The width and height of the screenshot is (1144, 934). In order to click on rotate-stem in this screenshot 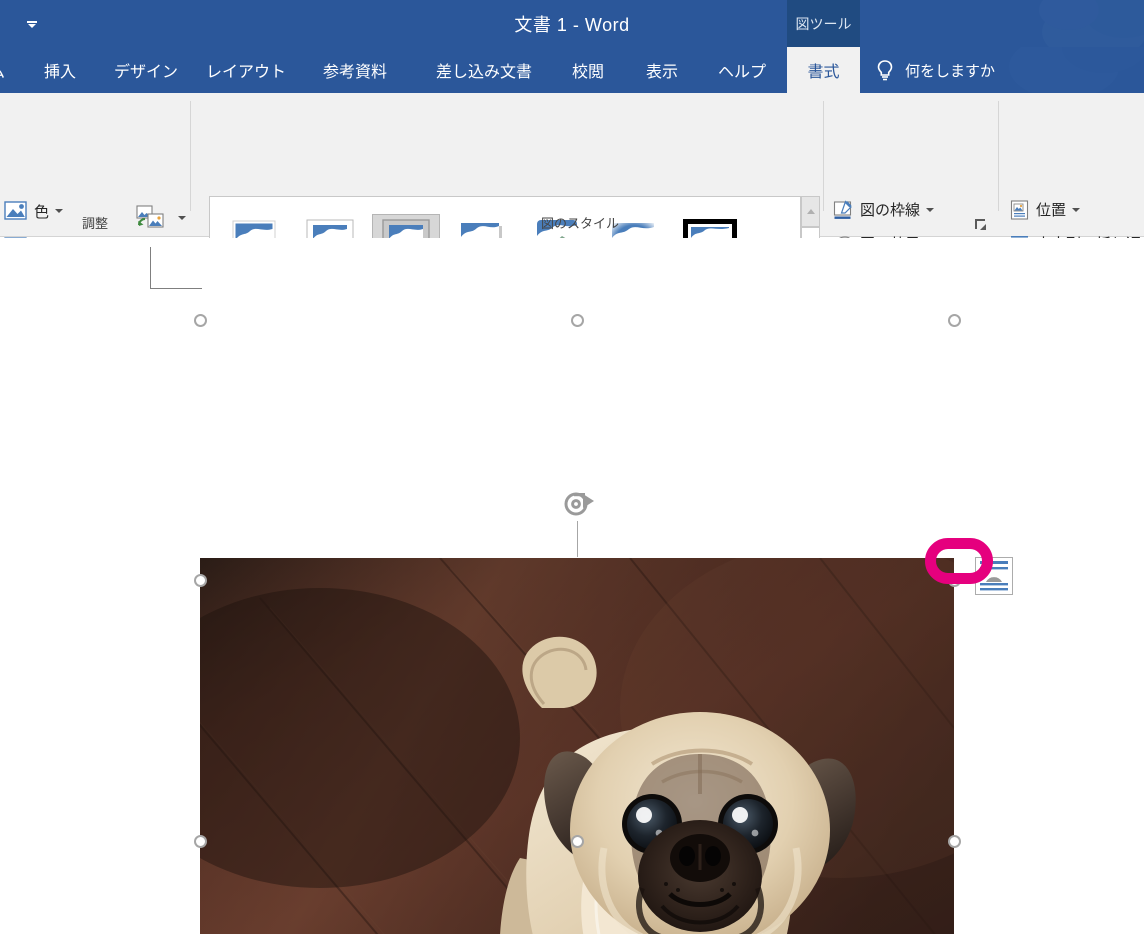, I will do `click(577, 539)`.